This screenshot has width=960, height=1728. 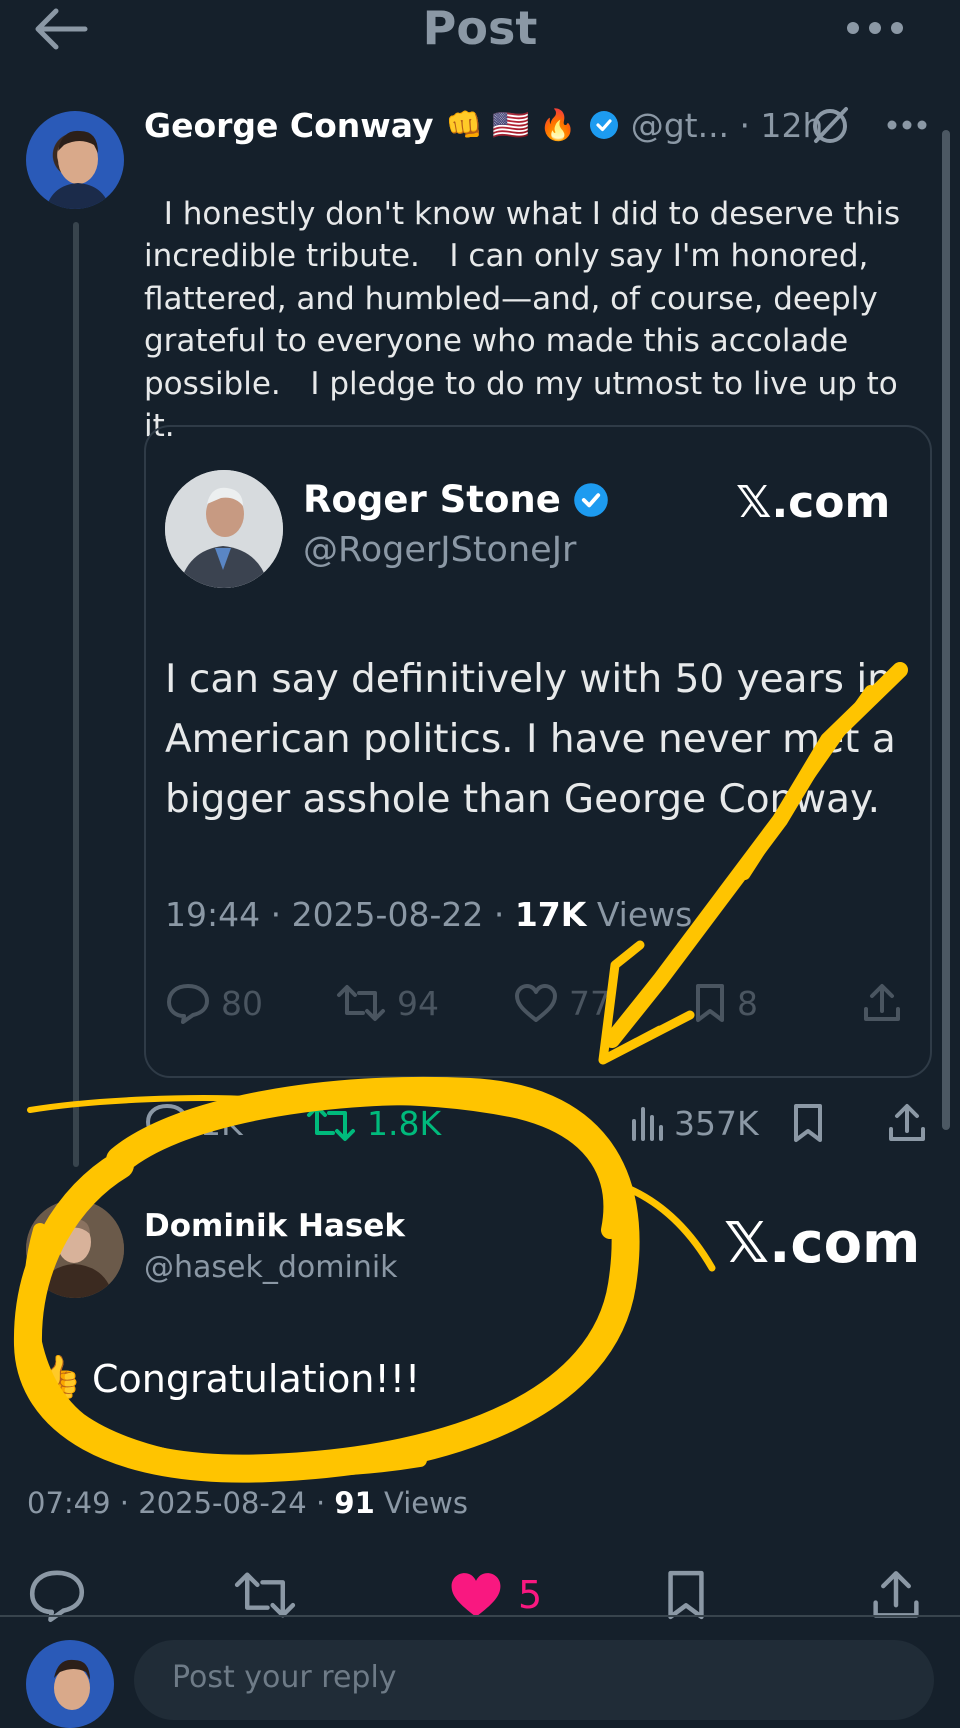 I want to click on quote-share-button, so click(x=882, y=1003).